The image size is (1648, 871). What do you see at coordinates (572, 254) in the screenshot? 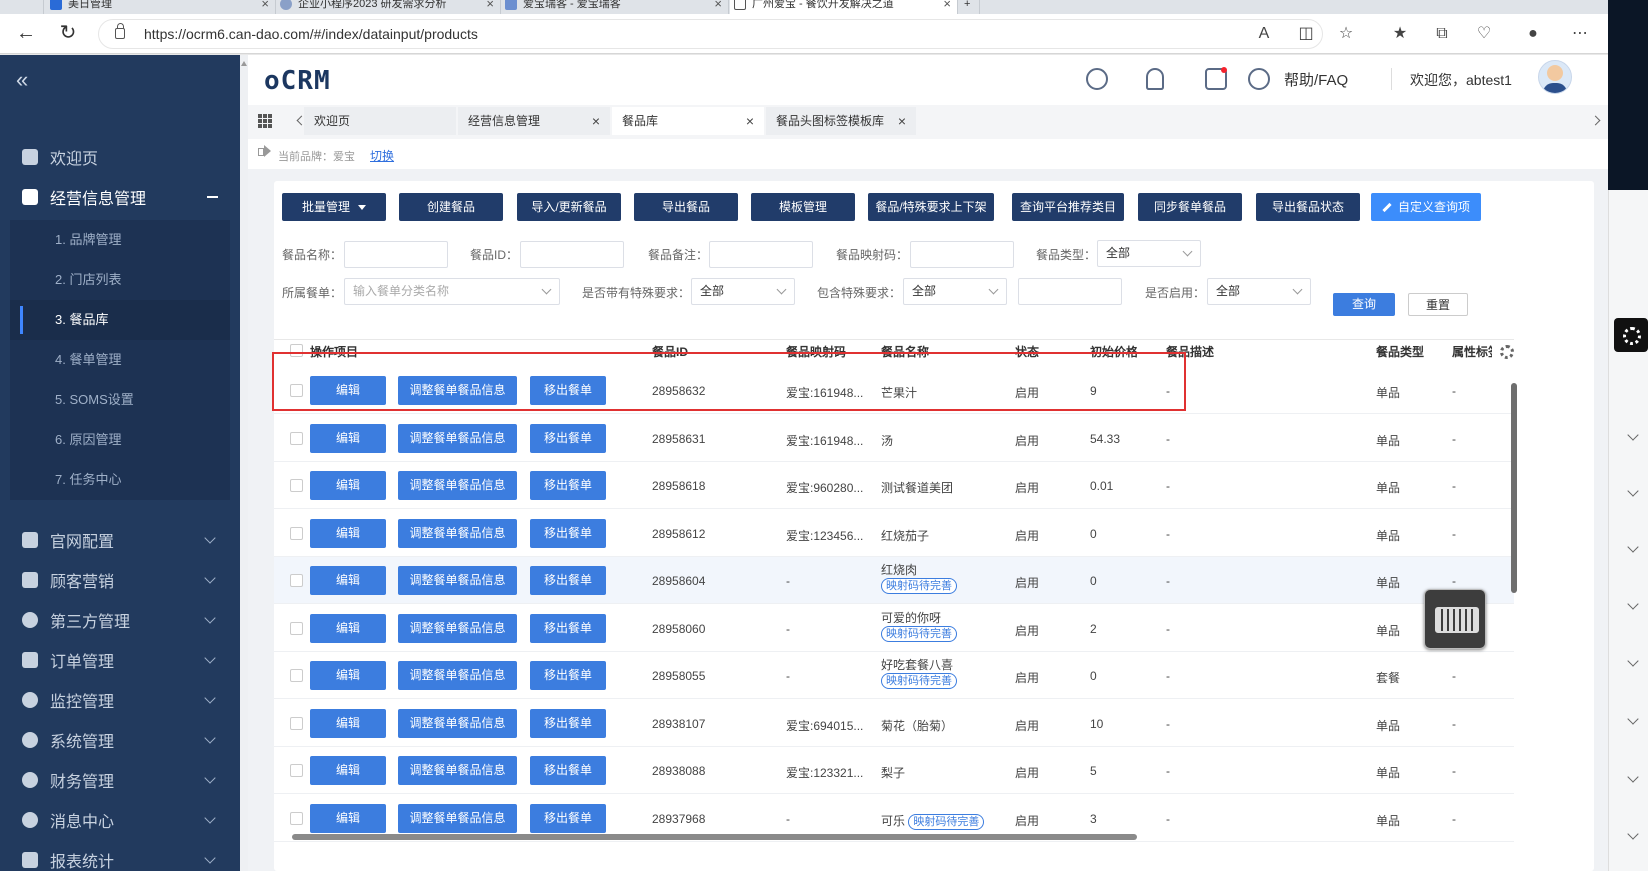
I see `product-id-input` at bounding box center [572, 254].